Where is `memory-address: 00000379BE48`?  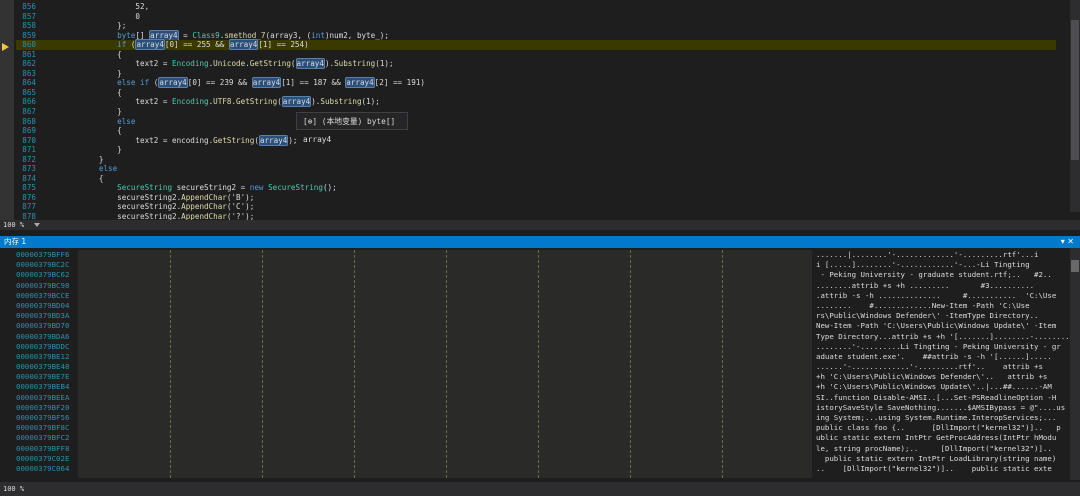
memory-address: 00000379BE48 is located at coordinates (43, 367).